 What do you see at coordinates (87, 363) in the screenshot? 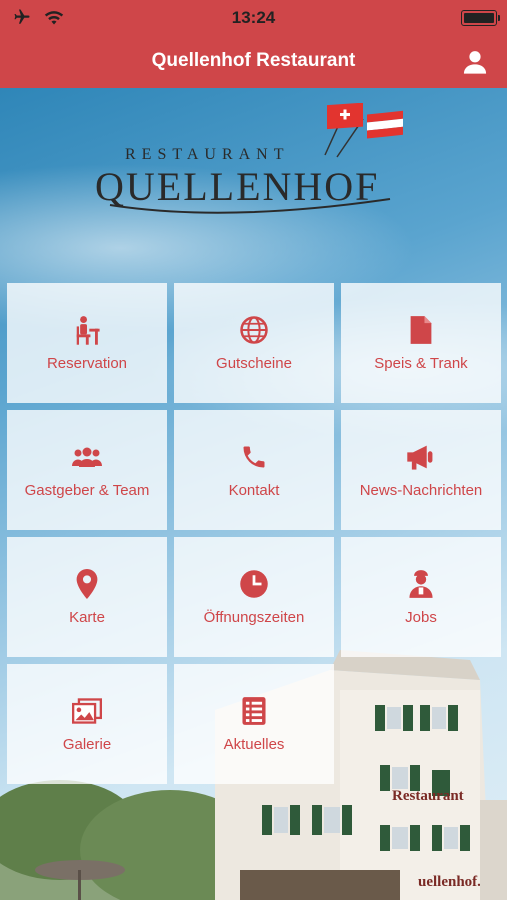
I see `menu-label-reservation: Reservation` at bounding box center [87, 363].